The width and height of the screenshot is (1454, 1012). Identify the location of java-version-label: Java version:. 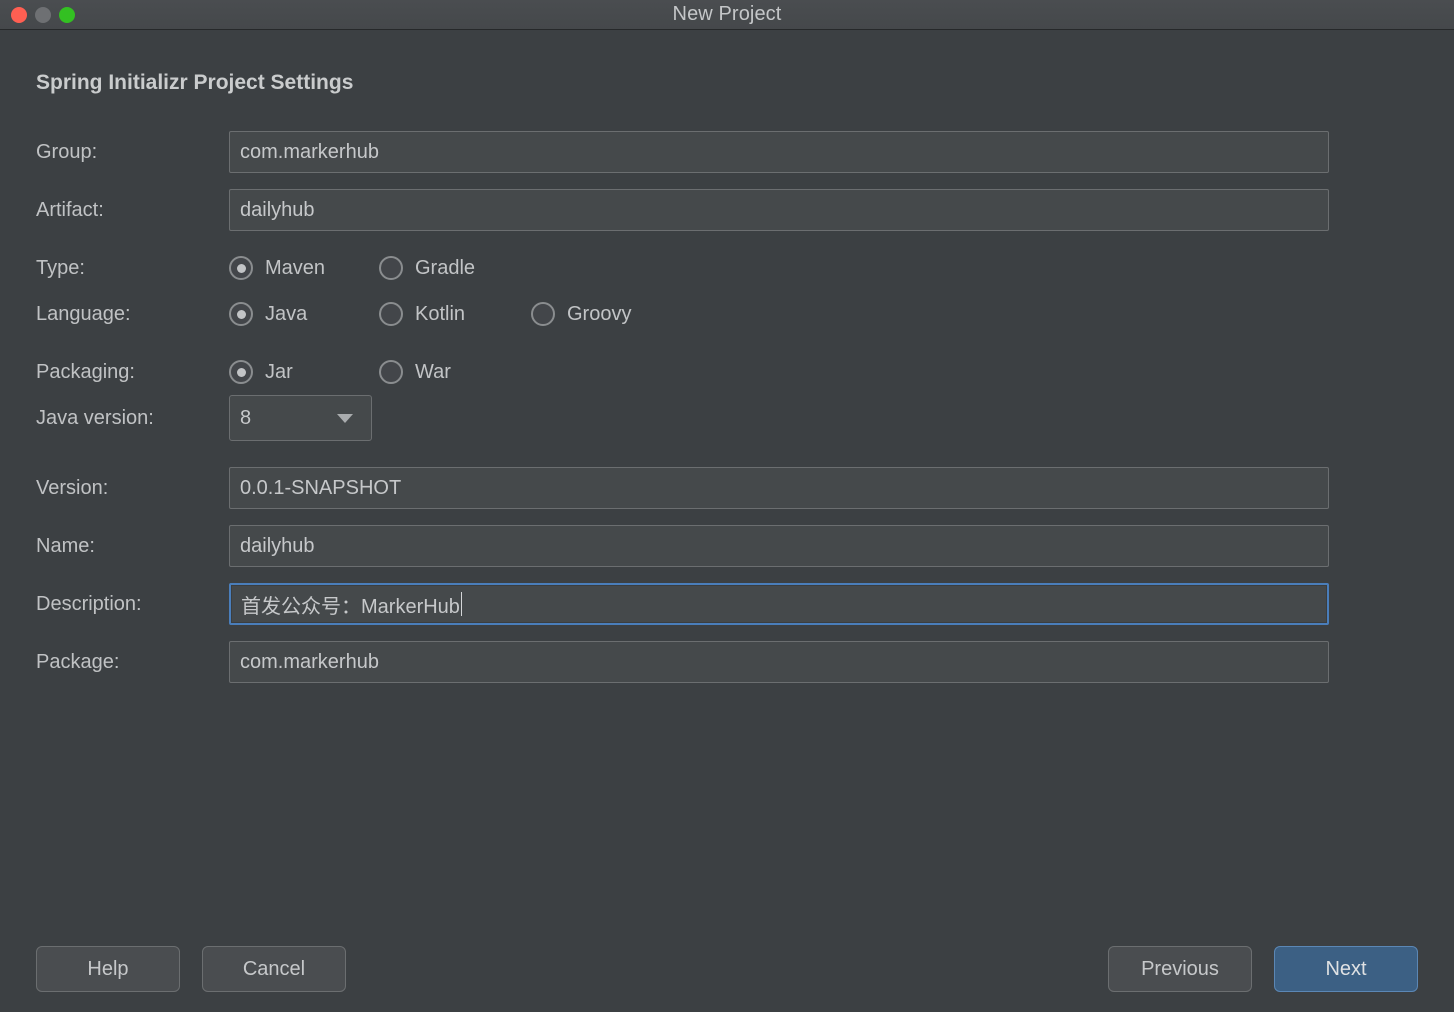
(95, 417).